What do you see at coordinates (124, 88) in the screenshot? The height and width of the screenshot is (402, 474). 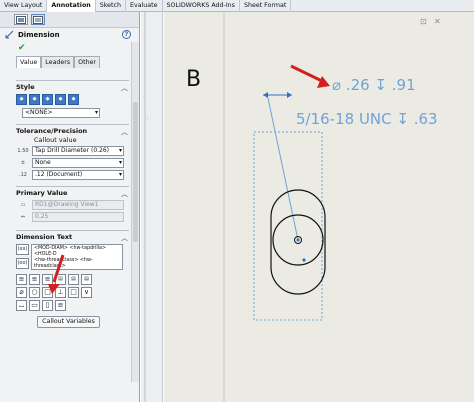 I see `collapse-style-icon: ︿` at bounding box center [124, 88].